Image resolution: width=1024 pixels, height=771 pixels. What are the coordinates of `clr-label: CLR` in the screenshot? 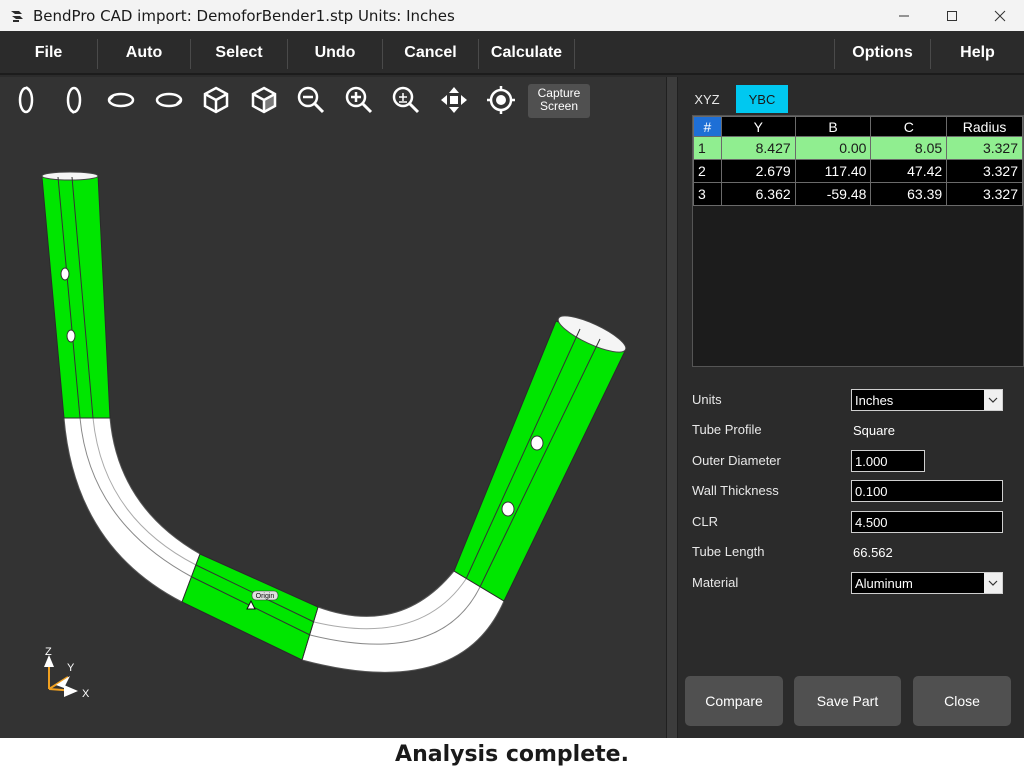 It's located at (705, 521).